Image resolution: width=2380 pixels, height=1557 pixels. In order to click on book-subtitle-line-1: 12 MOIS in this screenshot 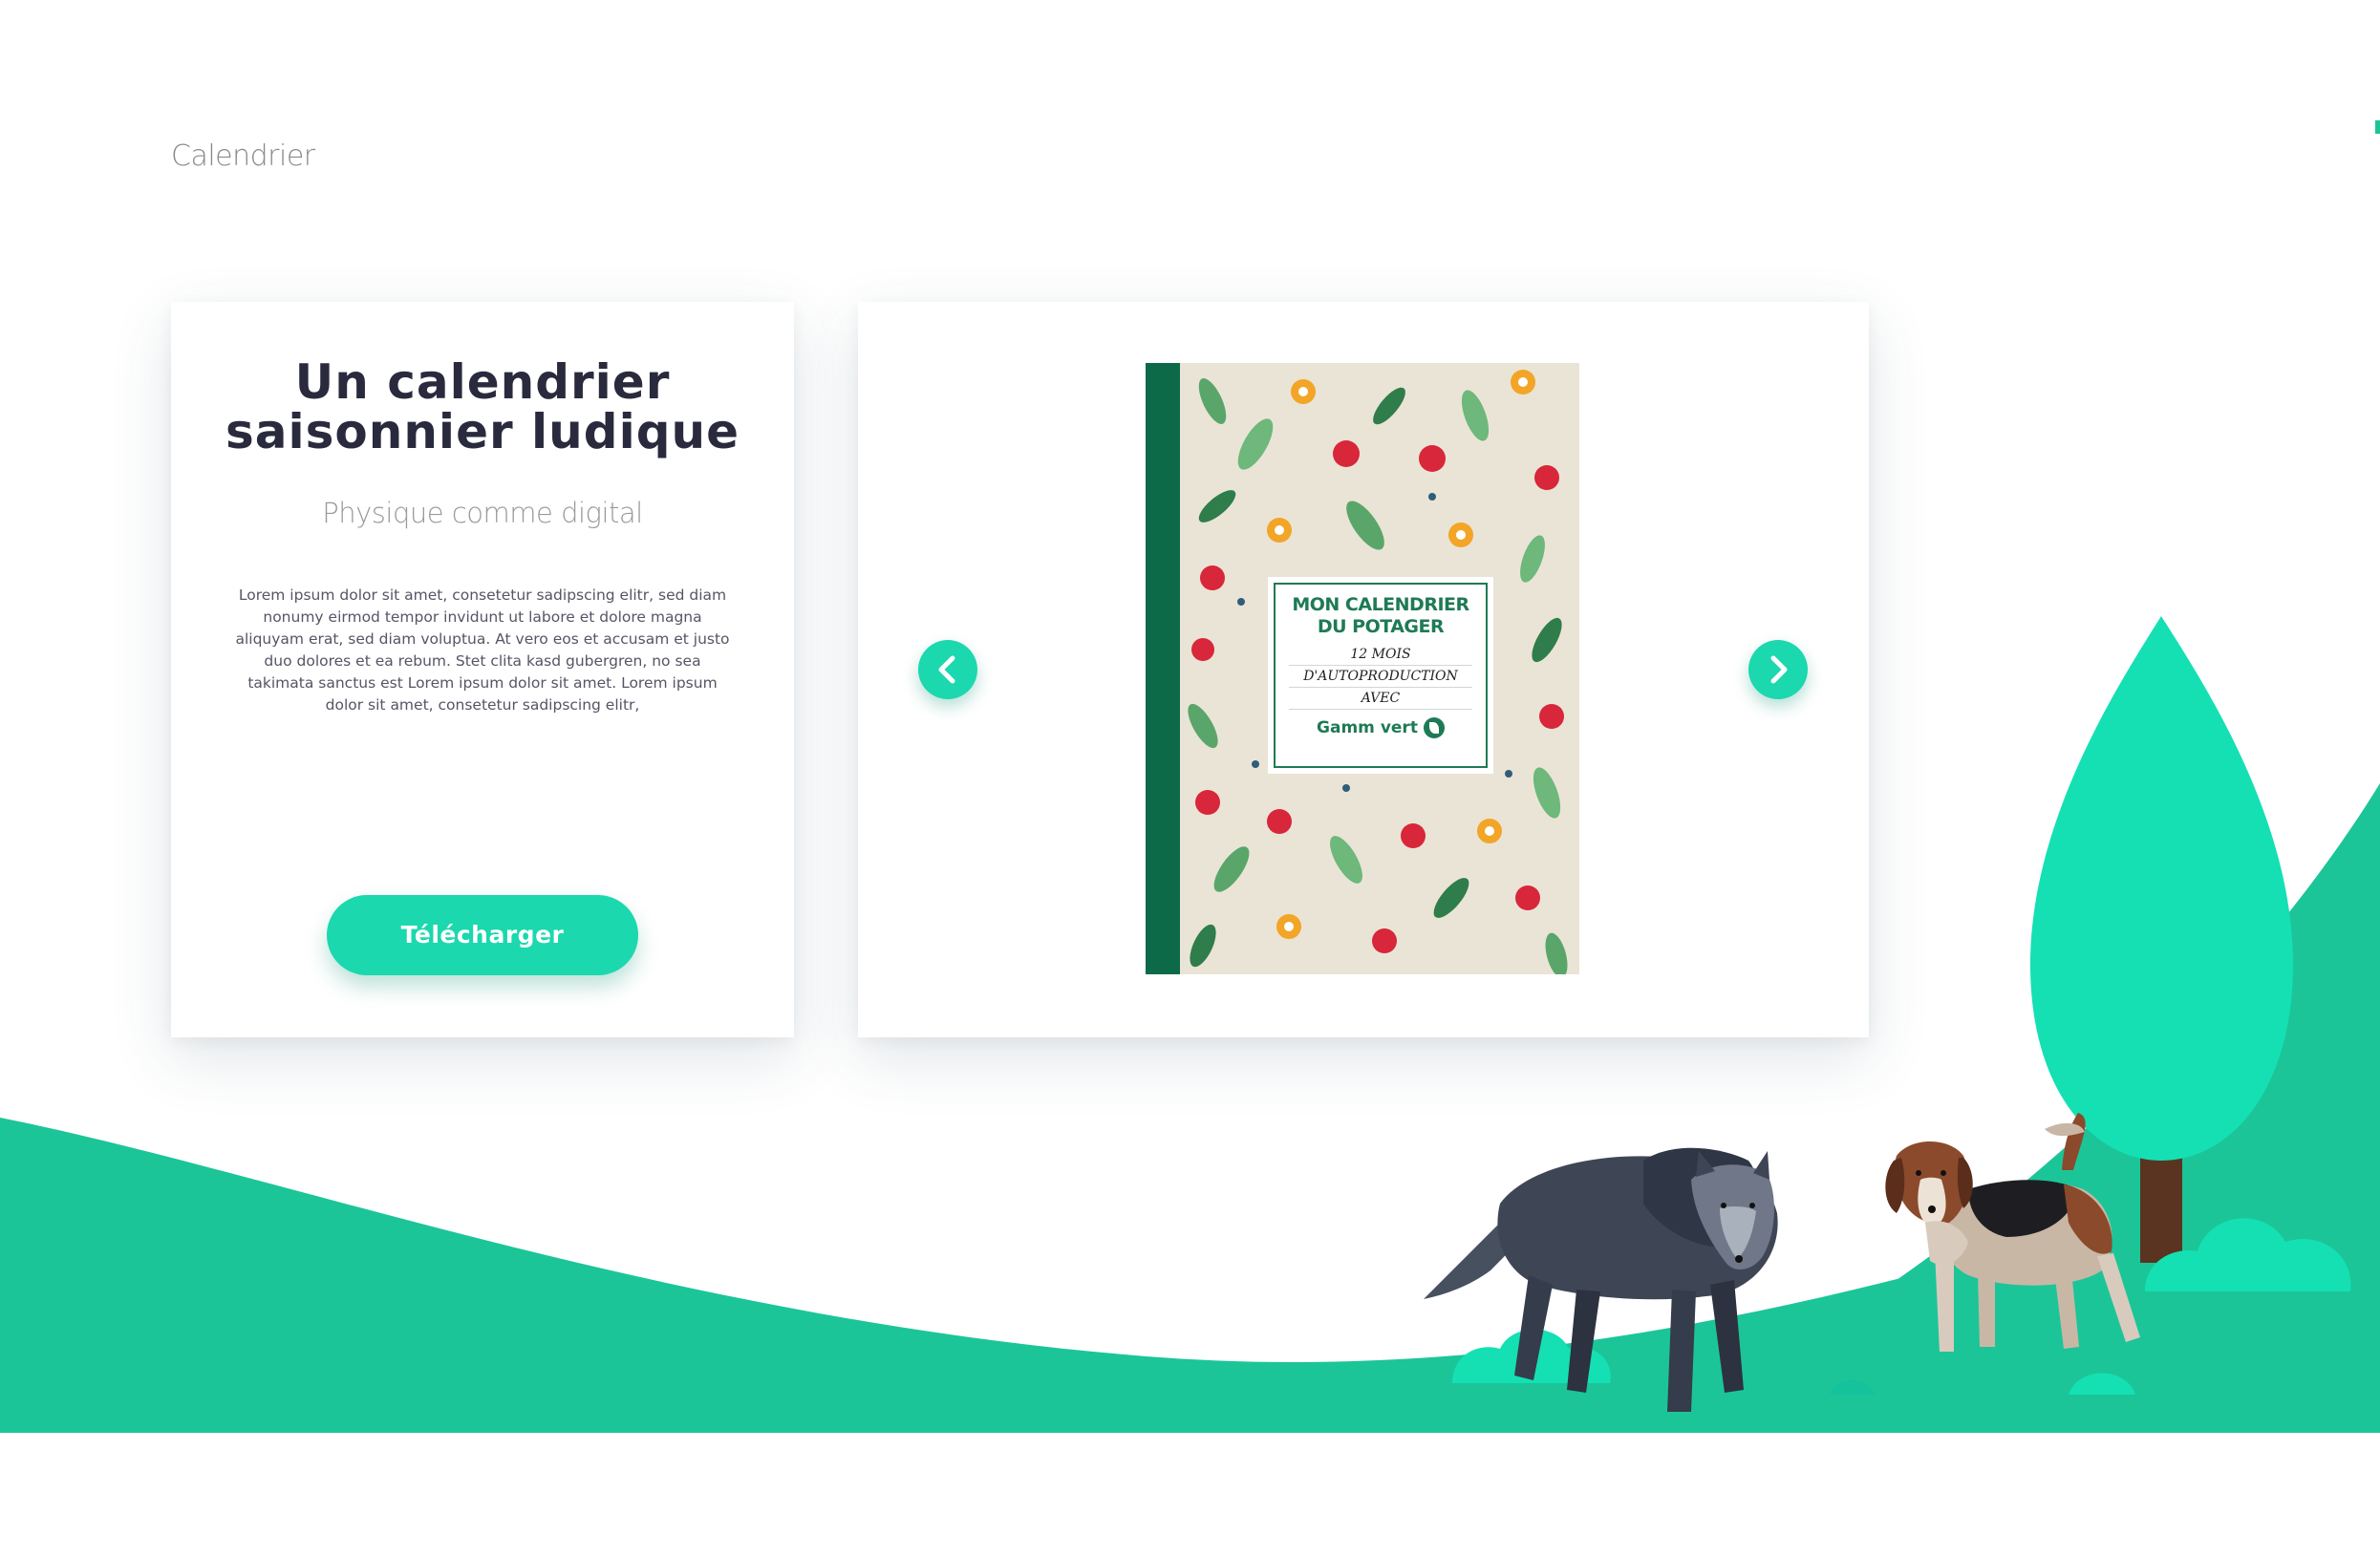, I will do `click(1380, 655)`.